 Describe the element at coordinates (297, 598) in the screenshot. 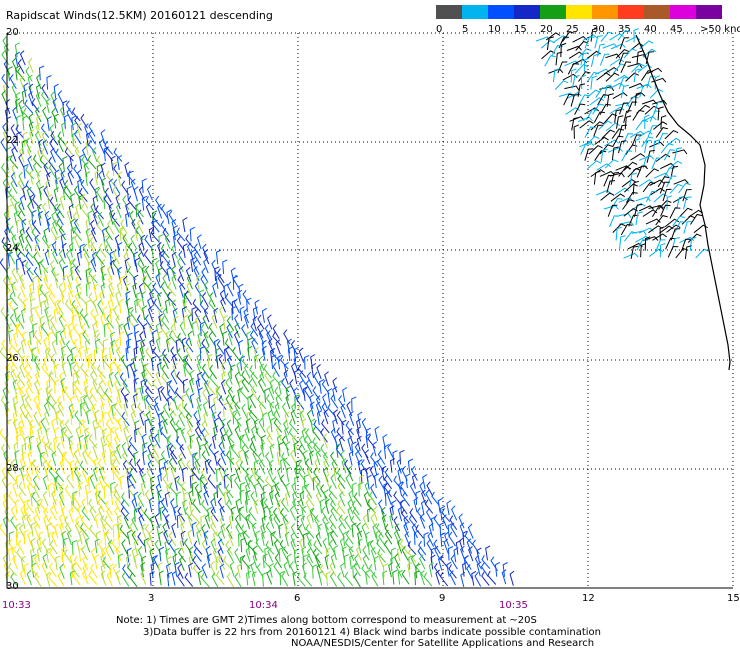

I see `lon-label-6: 6` at that location.